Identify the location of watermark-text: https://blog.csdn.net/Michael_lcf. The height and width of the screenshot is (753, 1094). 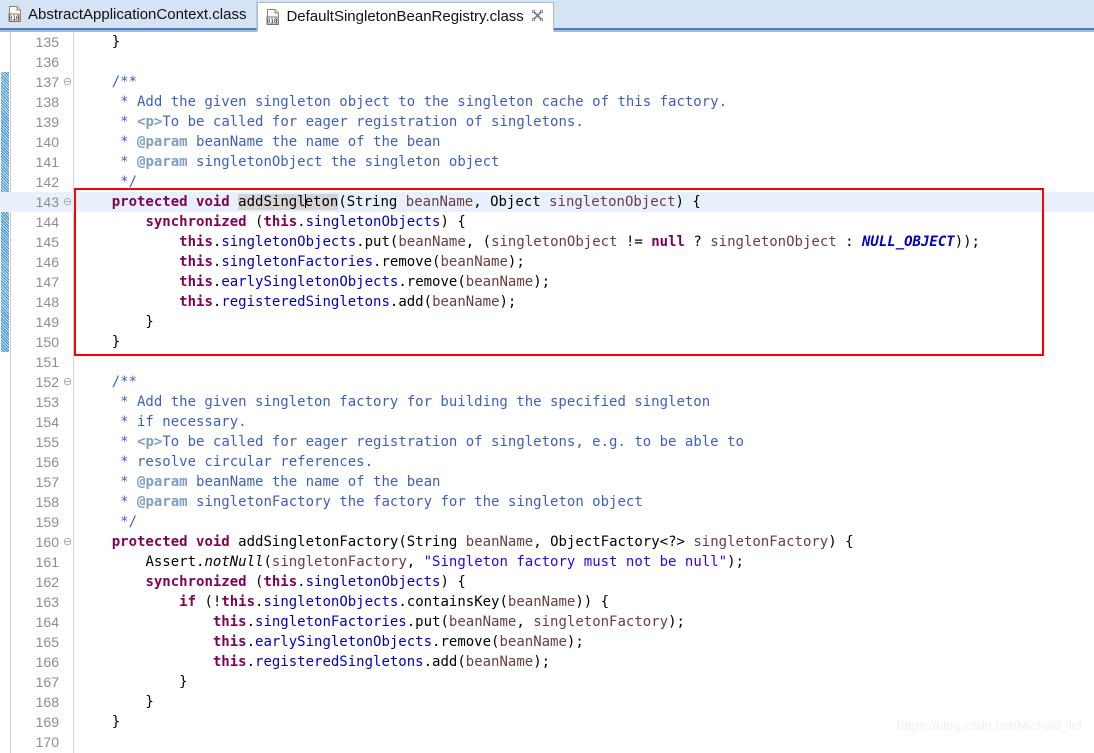
(989, 725).